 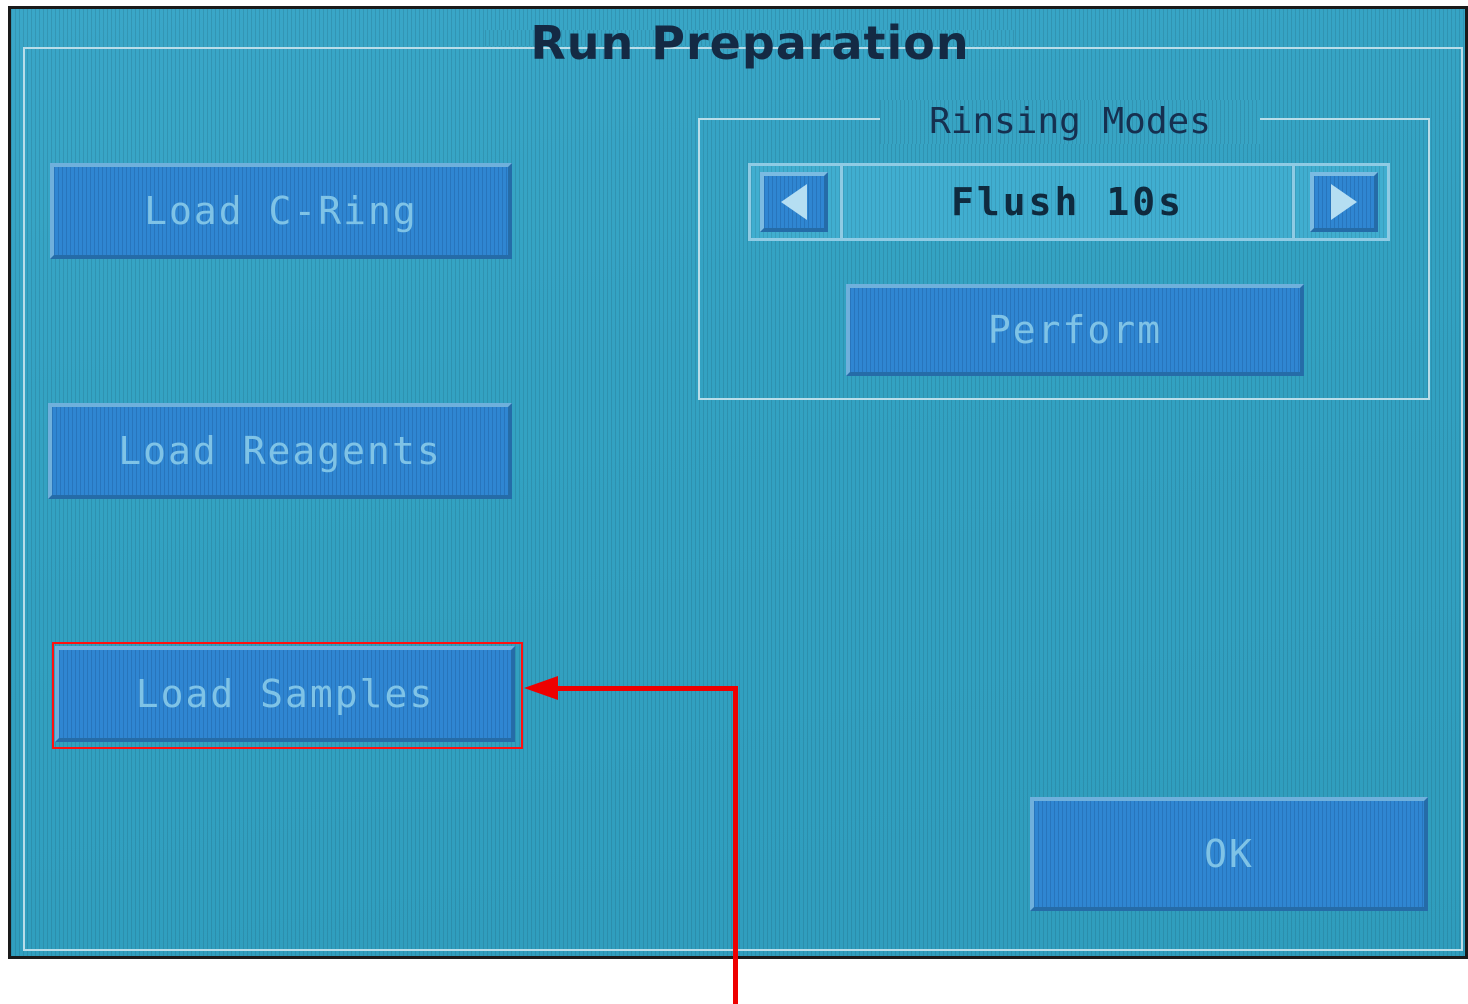 I want to click on triangle-right-icon, so click(x=1344, y=202).